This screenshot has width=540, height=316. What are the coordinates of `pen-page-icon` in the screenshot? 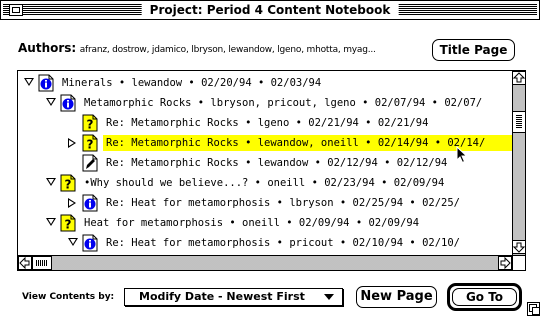 It's located at (90, 163).